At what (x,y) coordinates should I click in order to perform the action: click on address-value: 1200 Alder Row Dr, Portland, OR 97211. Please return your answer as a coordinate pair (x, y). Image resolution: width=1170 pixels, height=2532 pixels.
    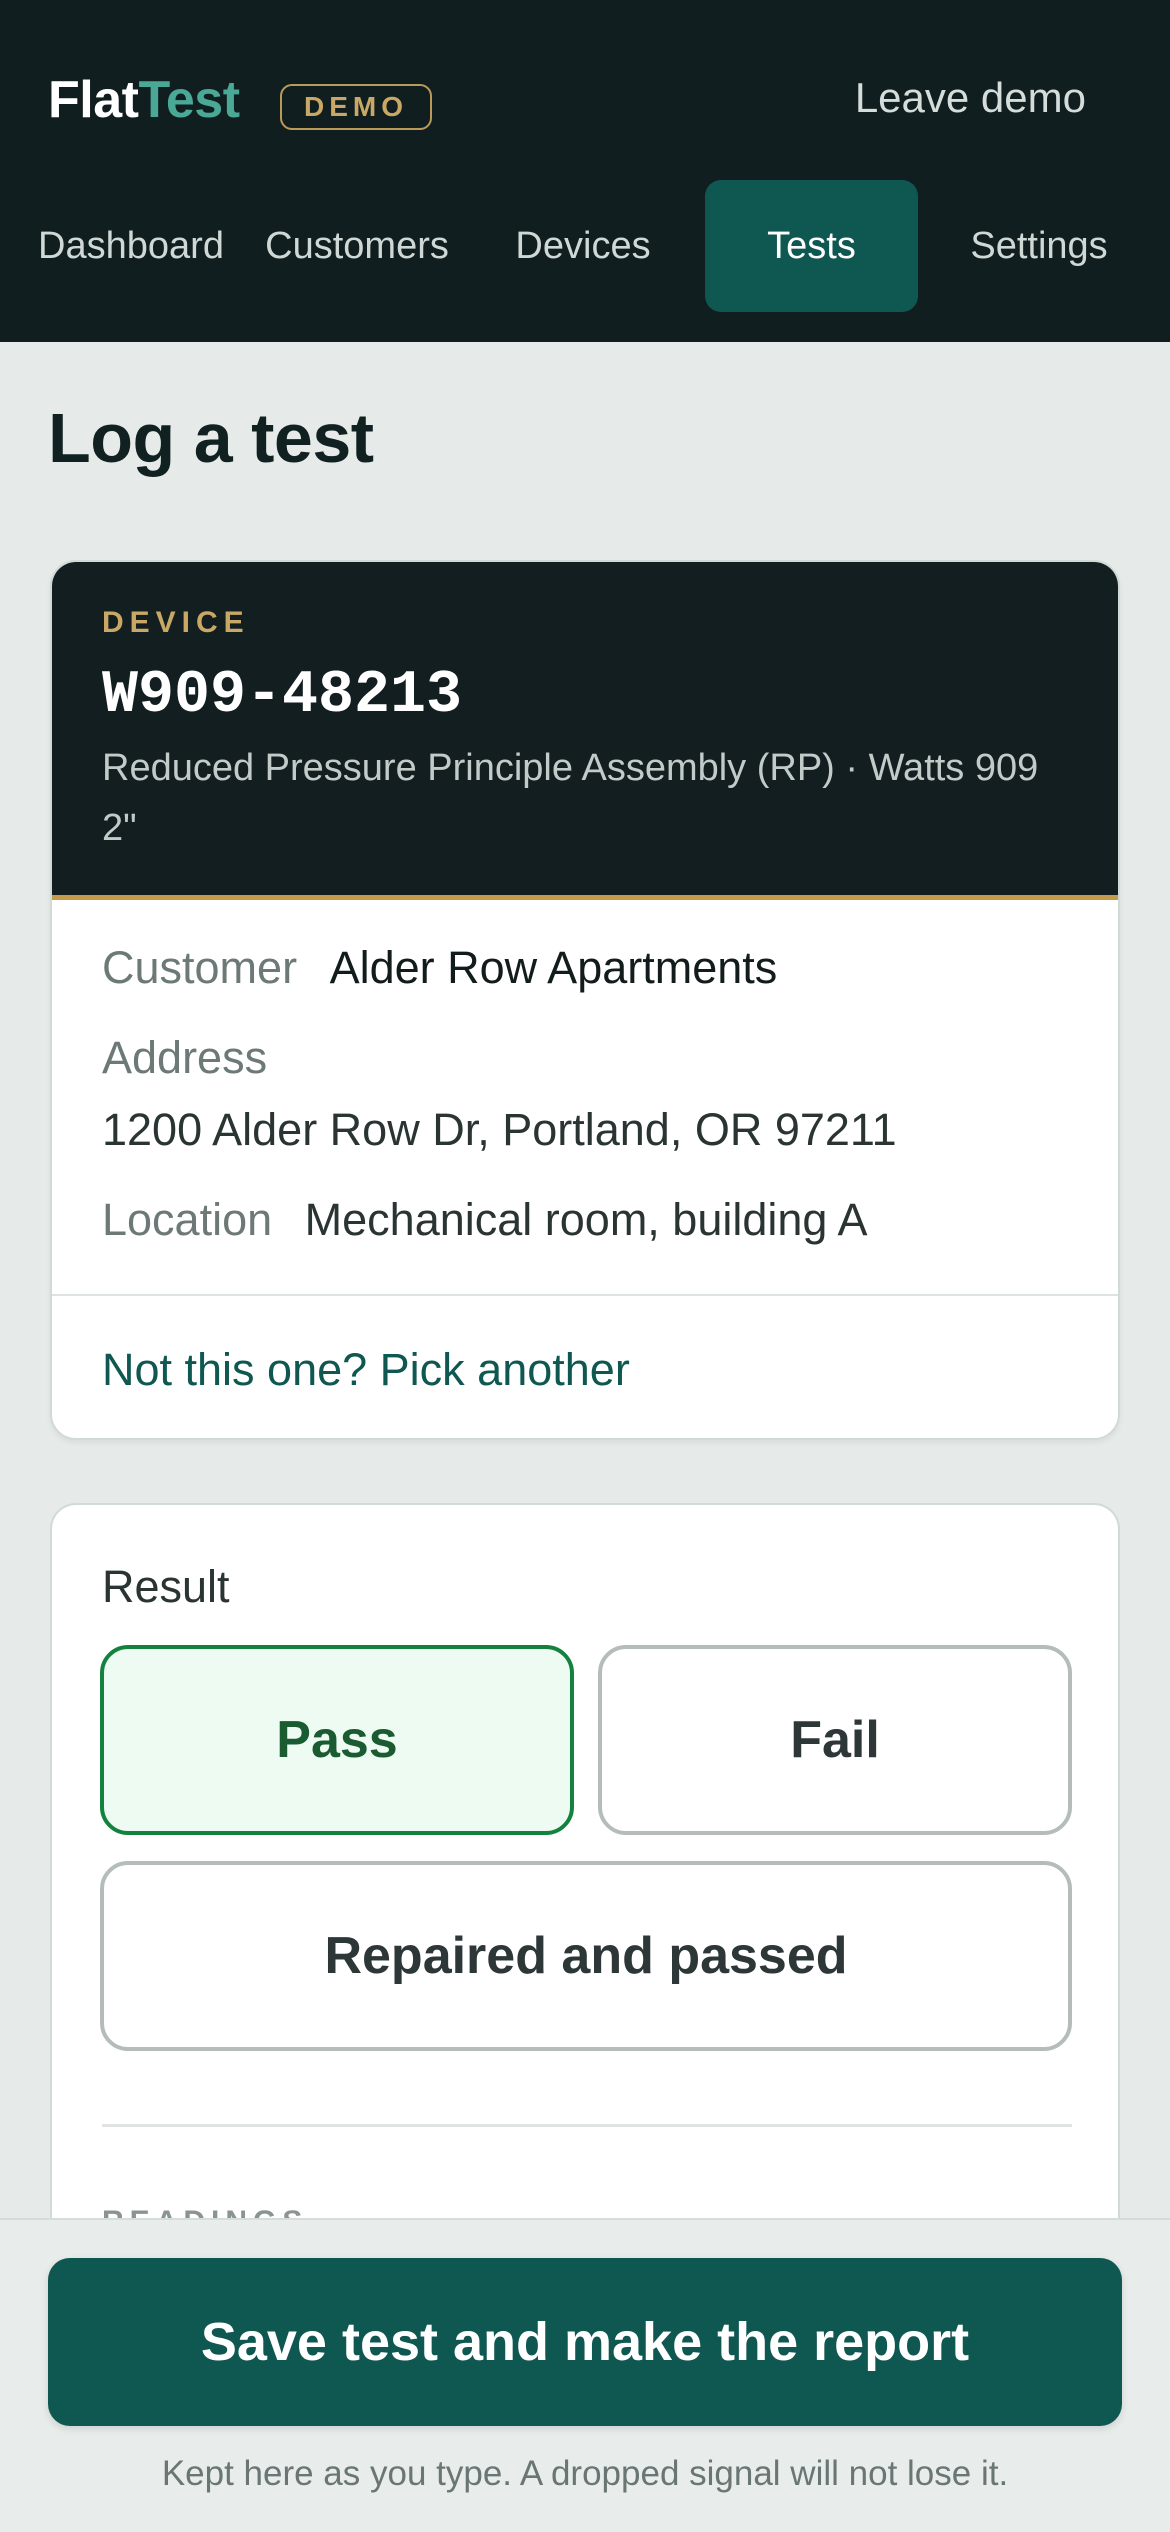
    Looking at the image, I should click on (499, 1129).